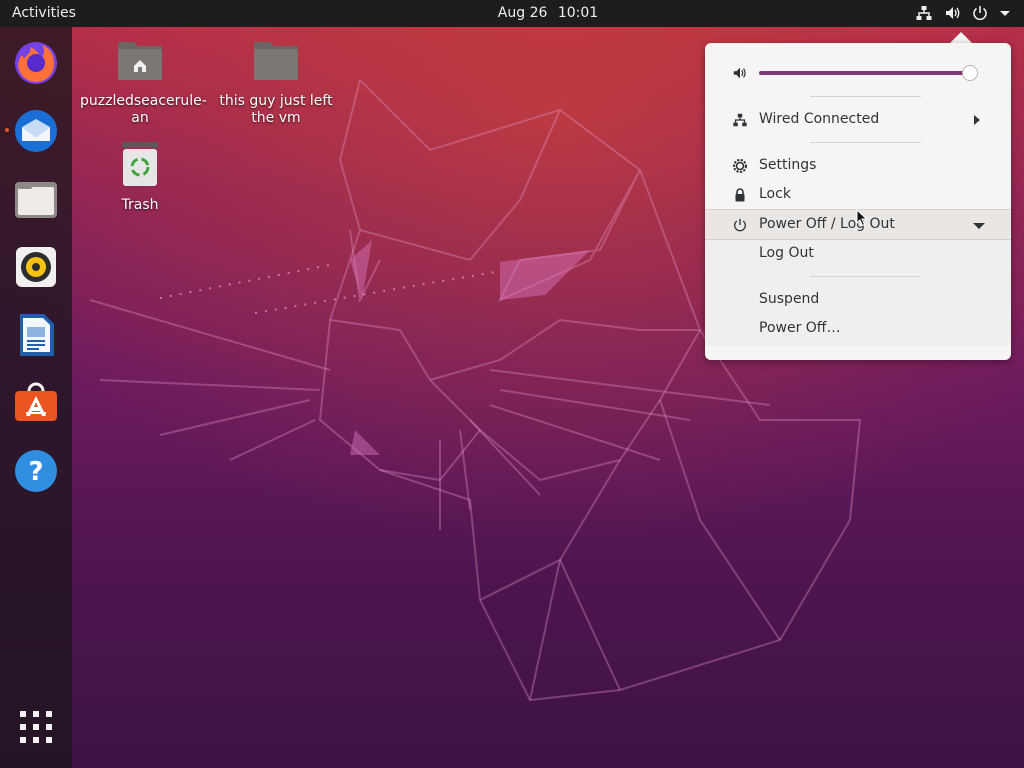 Image resolution: width=1024 pixels, height=768 pixels. Describe the element at coordinates (827, 224) in the screenshot. I see `menu-item-label: Power Off / Log Out` at that location.